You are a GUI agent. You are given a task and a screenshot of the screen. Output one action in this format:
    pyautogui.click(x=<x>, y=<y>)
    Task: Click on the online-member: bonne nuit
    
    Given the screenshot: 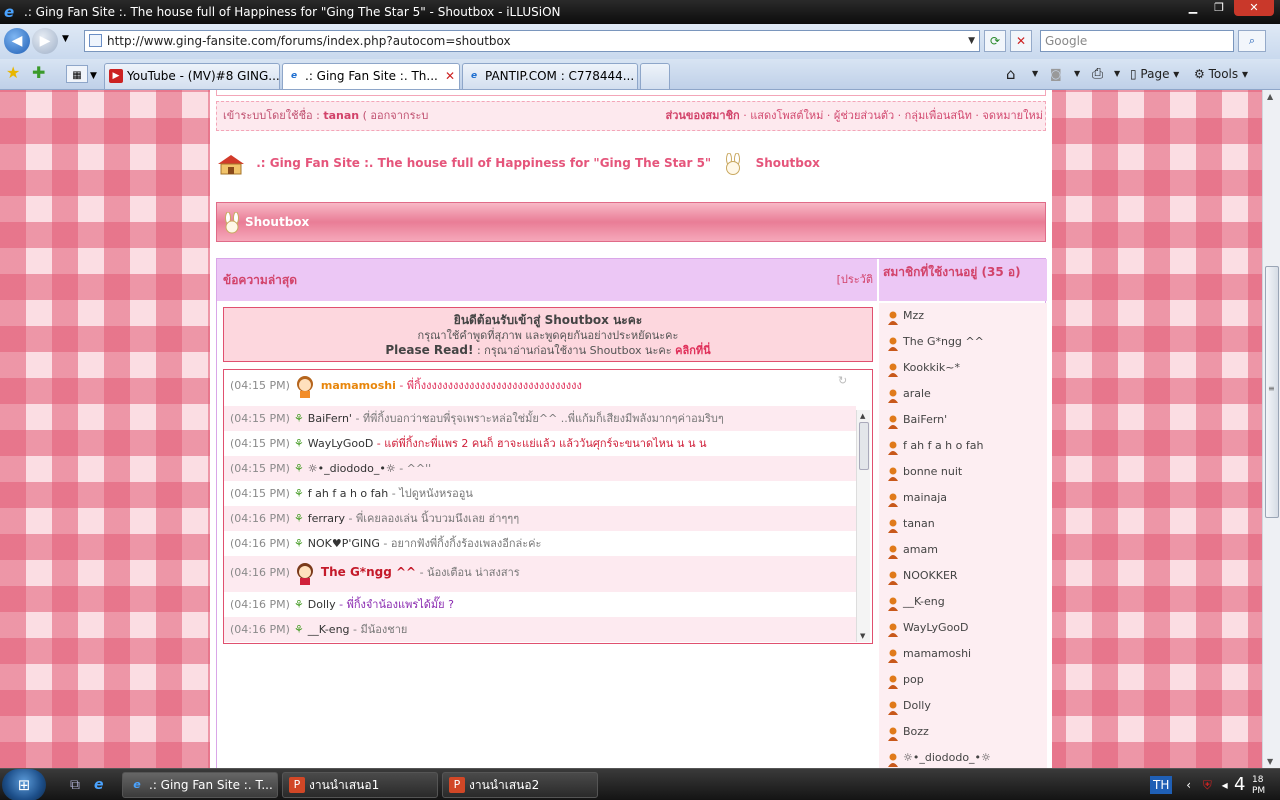 What is the action you would take?
    pyautogui.click(x=963, y=472)
    